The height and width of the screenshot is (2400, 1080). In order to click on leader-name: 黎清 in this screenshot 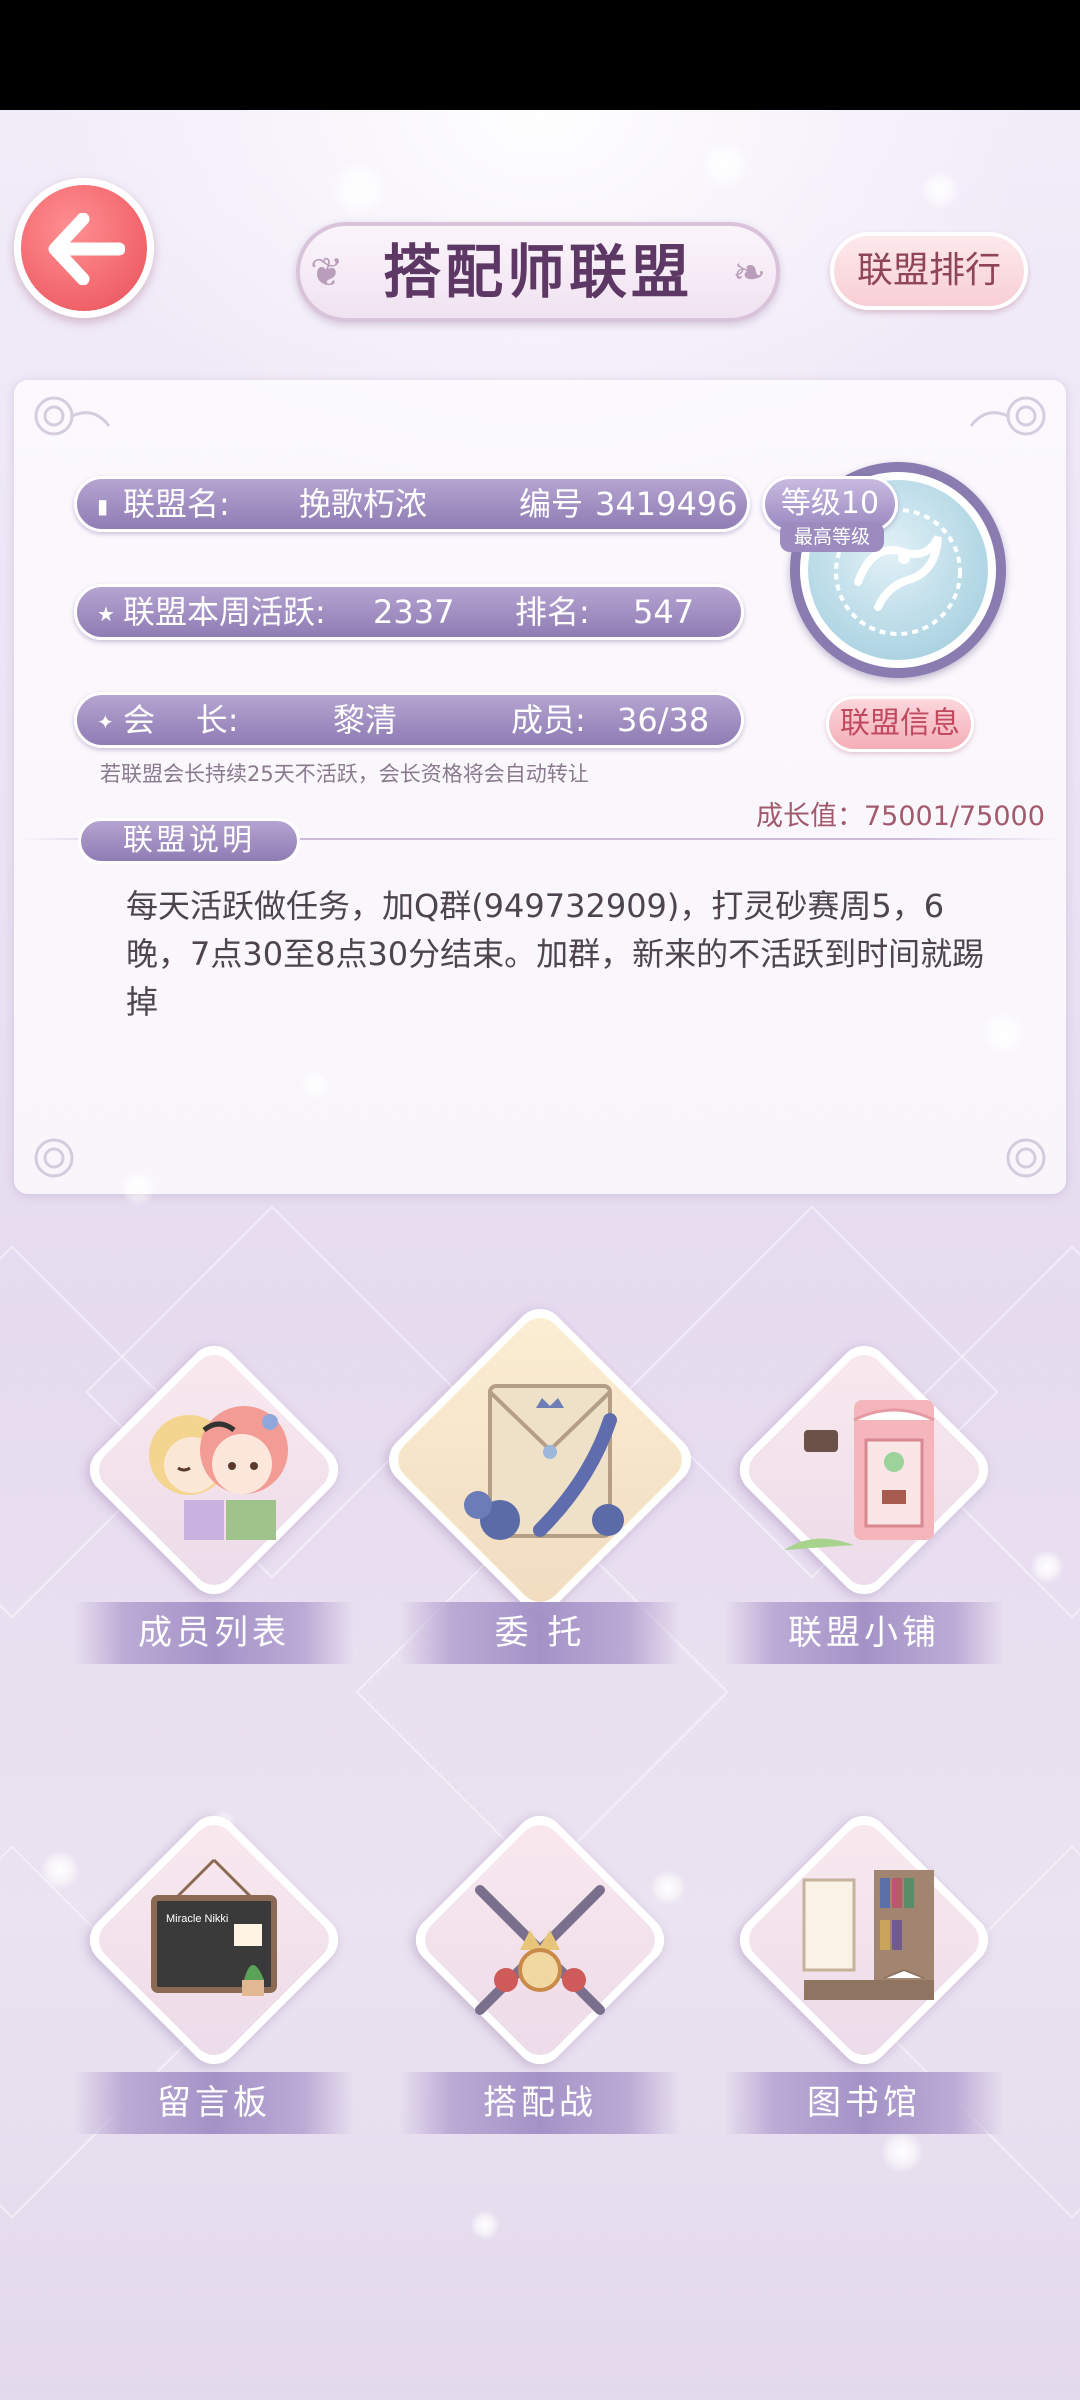, I will do `click(365, 720)`.